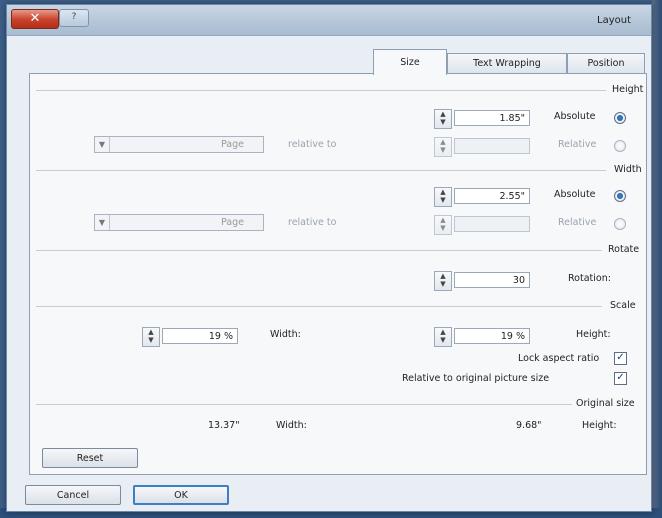  What do you see at coordinates (232, 222) in the screenshot?
I see `width-relative-to-value: Page` at bounding box center [232, 222].